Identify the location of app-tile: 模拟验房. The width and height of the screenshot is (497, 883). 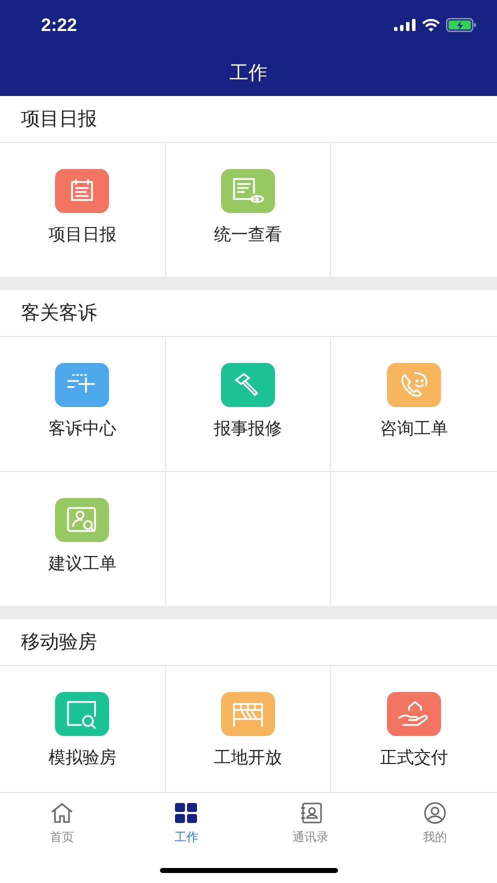
(83, 729).